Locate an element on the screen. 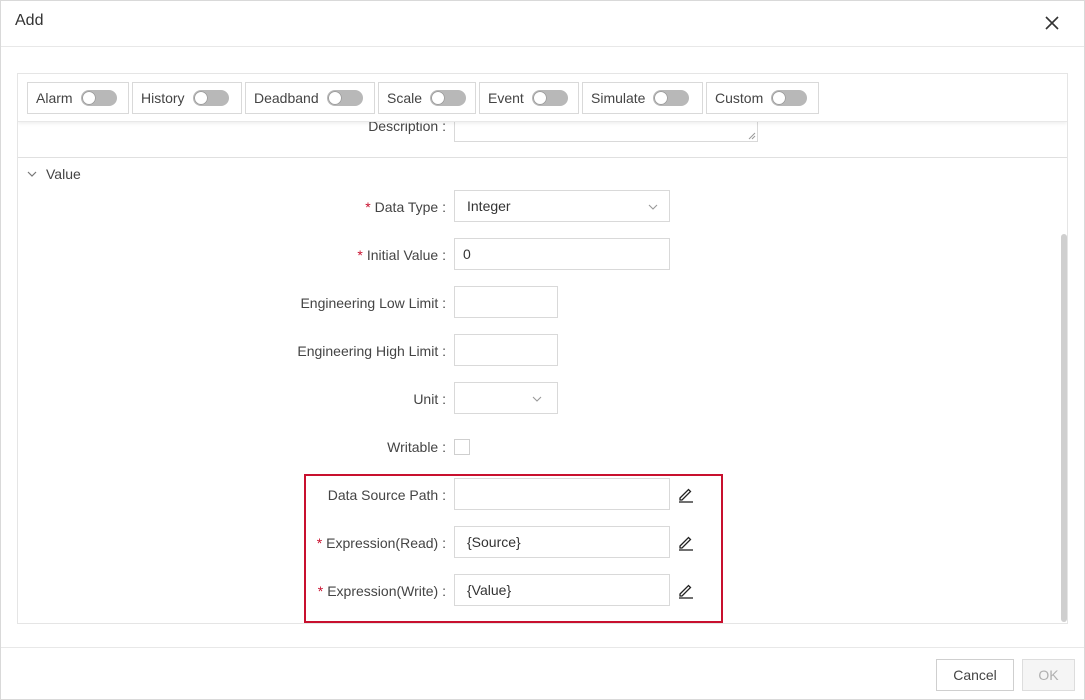 This screenshot has height=700, width=1085. value-section-header: Value is located at coordinates (53, 174).